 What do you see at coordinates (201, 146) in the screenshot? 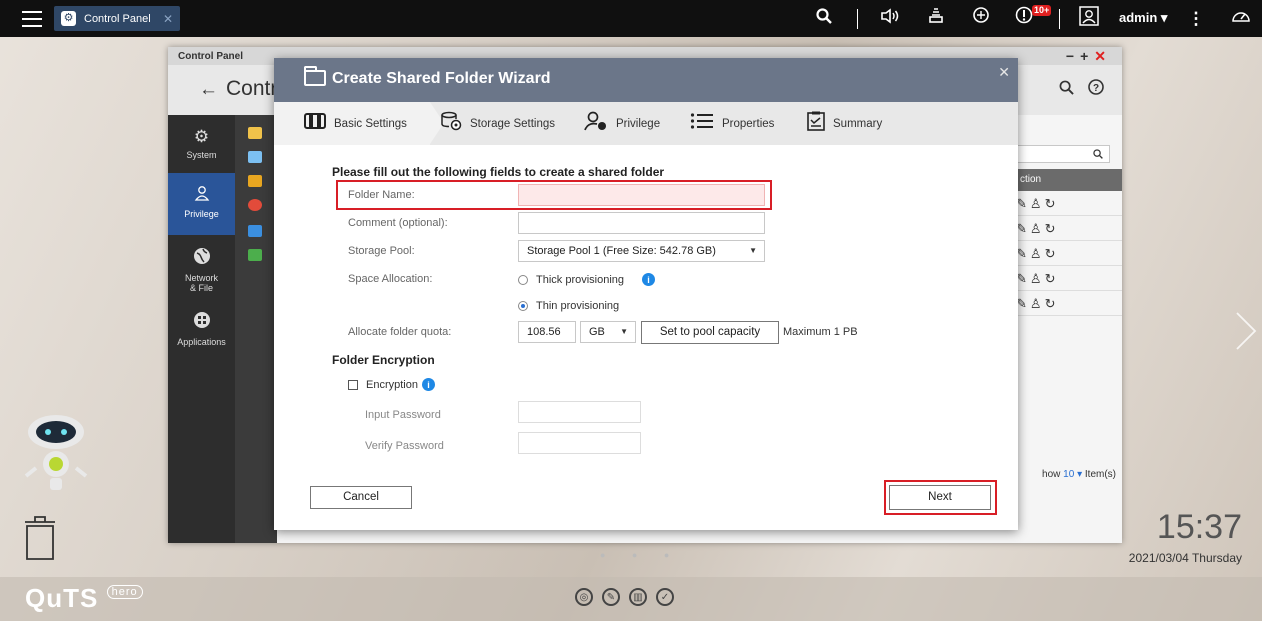
I see `sidebar-item-system: ⚙ System` at bounding box center [201, 146].